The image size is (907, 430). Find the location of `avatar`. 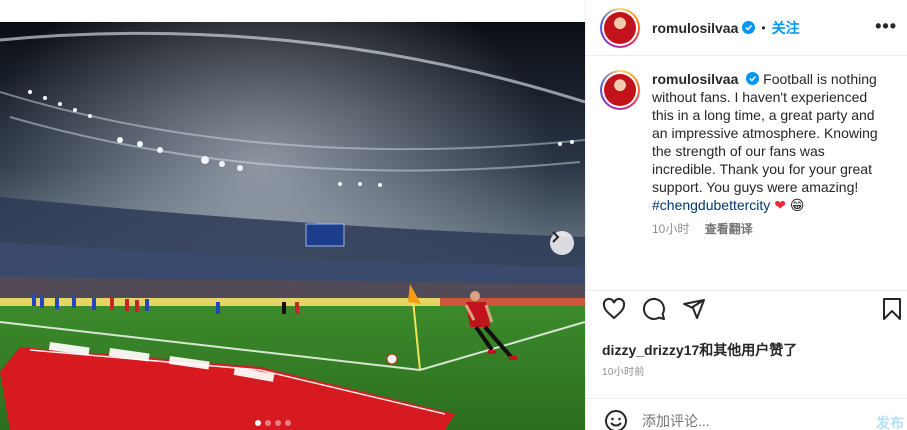

avatar is located at coordinates (620, 27).